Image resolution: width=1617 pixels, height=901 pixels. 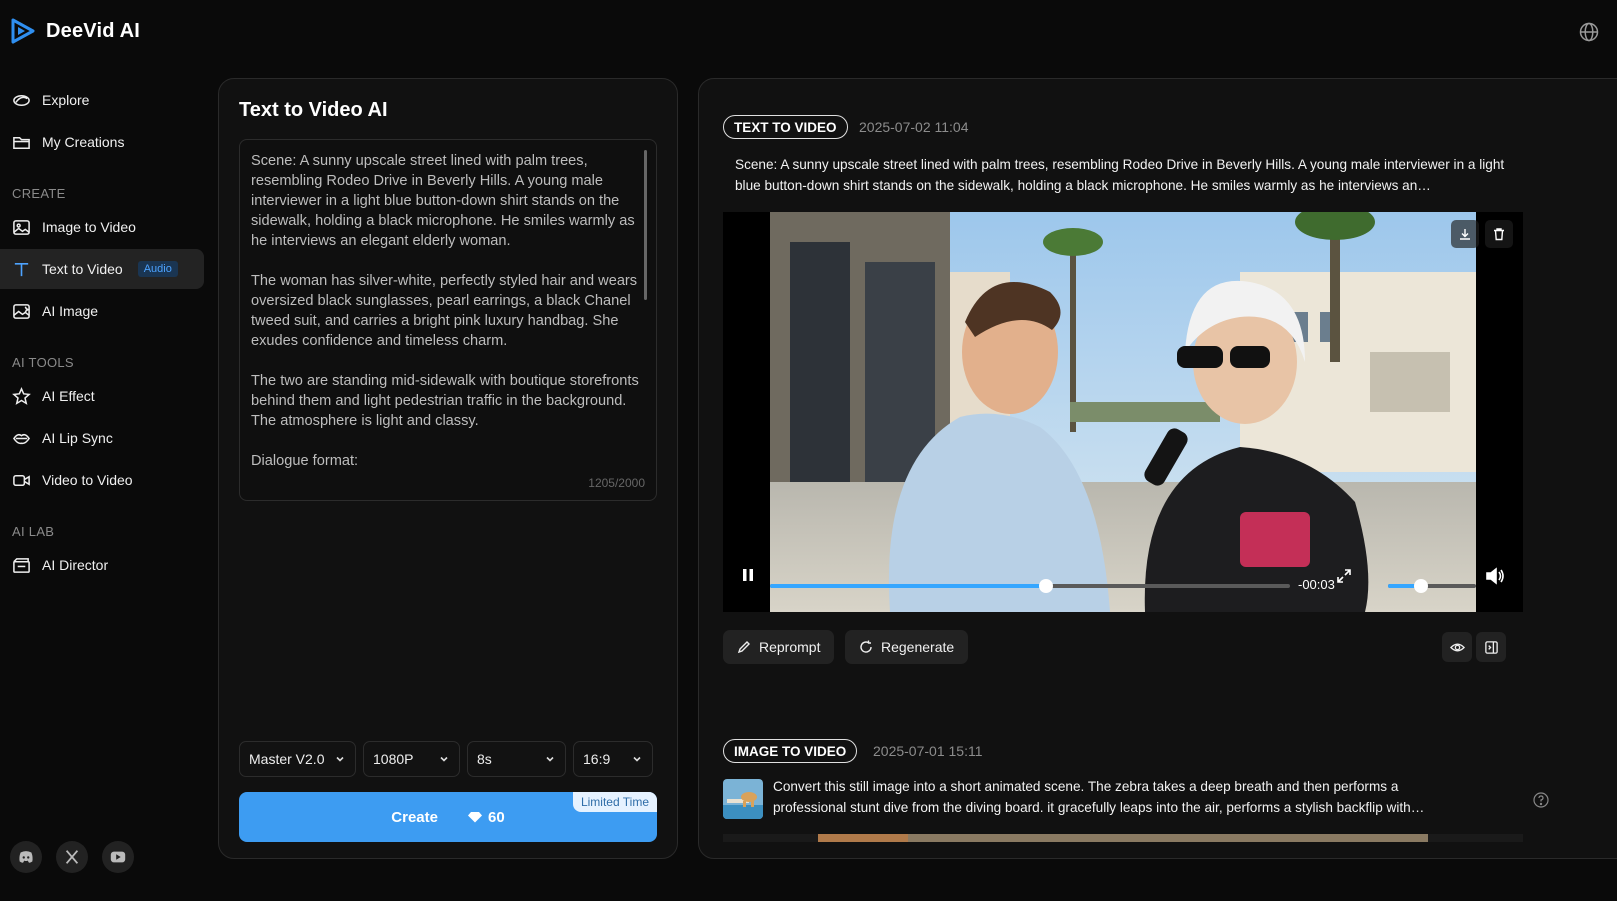 I want to click on discord-icon, so click(x=26, y=857).